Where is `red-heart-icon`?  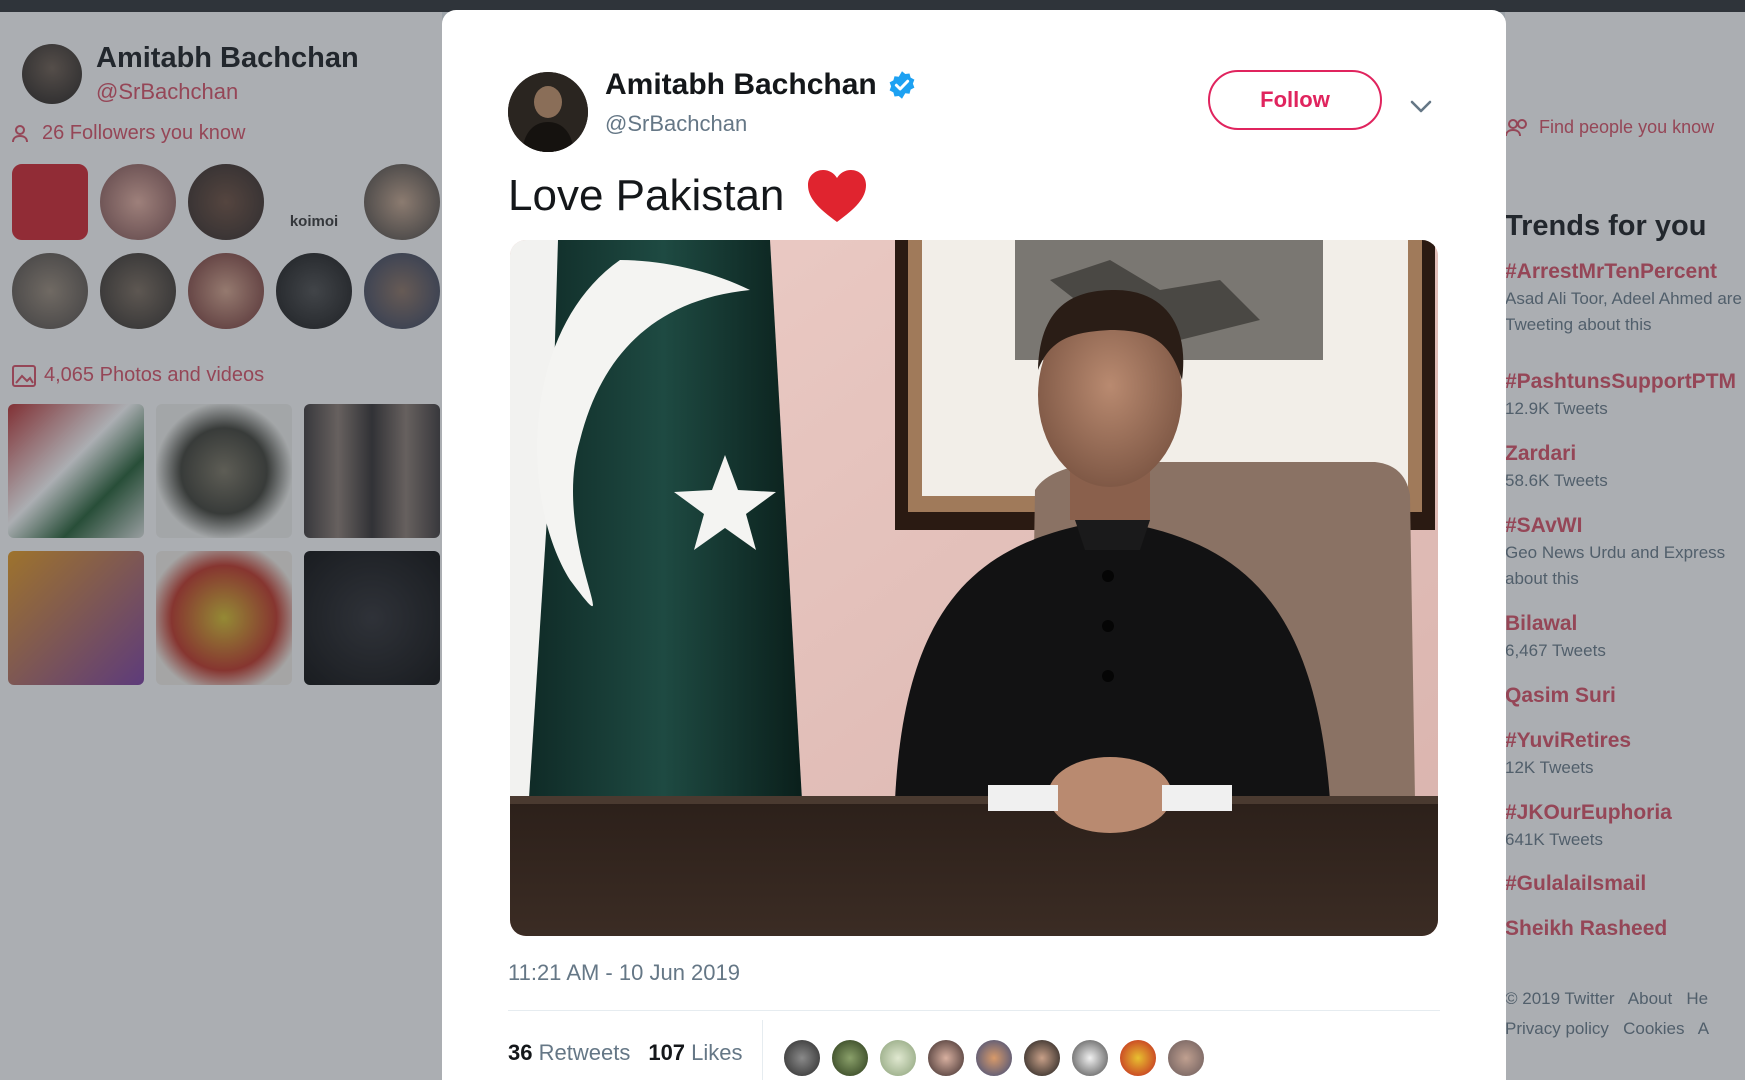
red-heart-icon is located at coordinates (837, 196).